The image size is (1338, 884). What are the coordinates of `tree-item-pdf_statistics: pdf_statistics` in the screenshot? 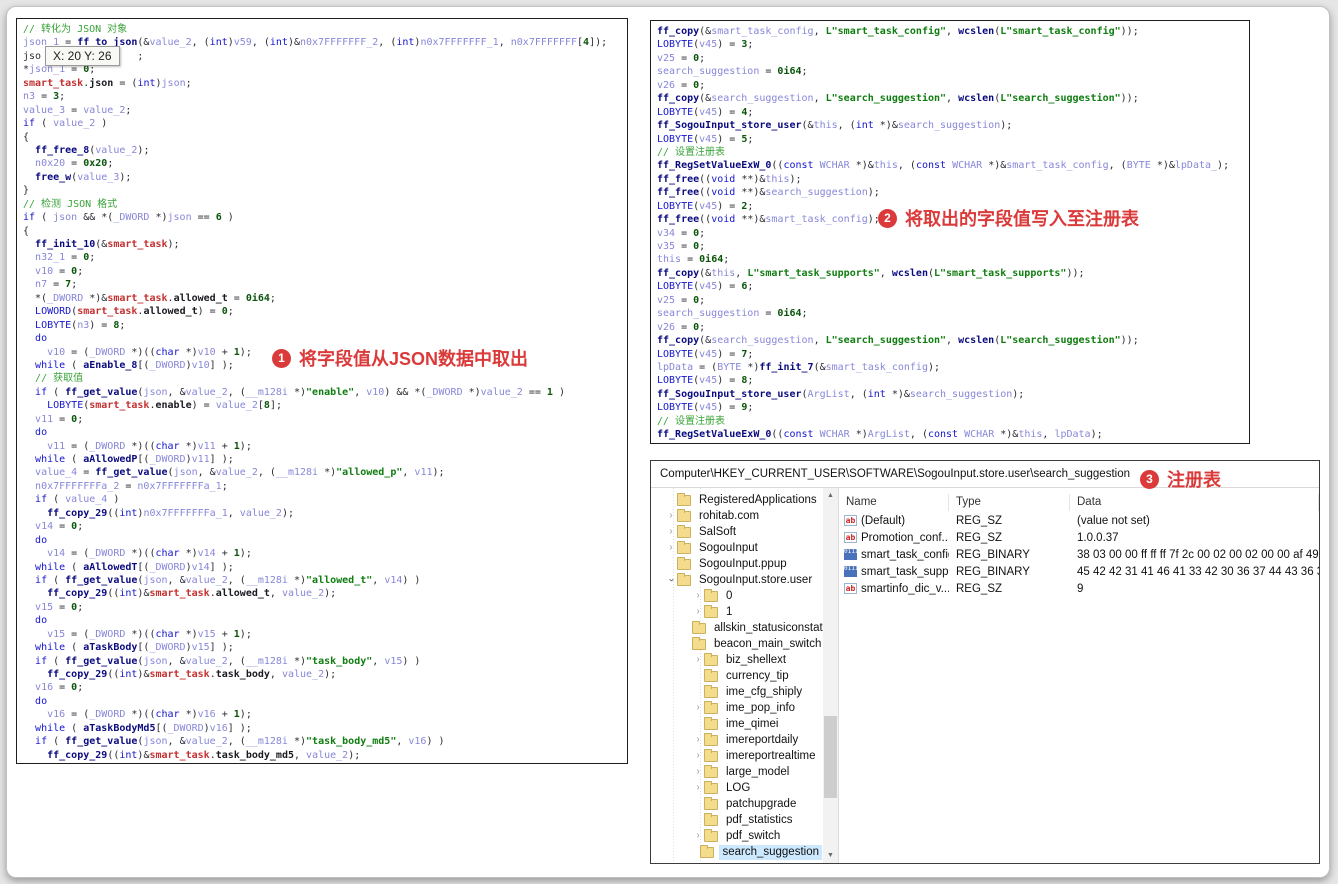 It's located at (736, 820).